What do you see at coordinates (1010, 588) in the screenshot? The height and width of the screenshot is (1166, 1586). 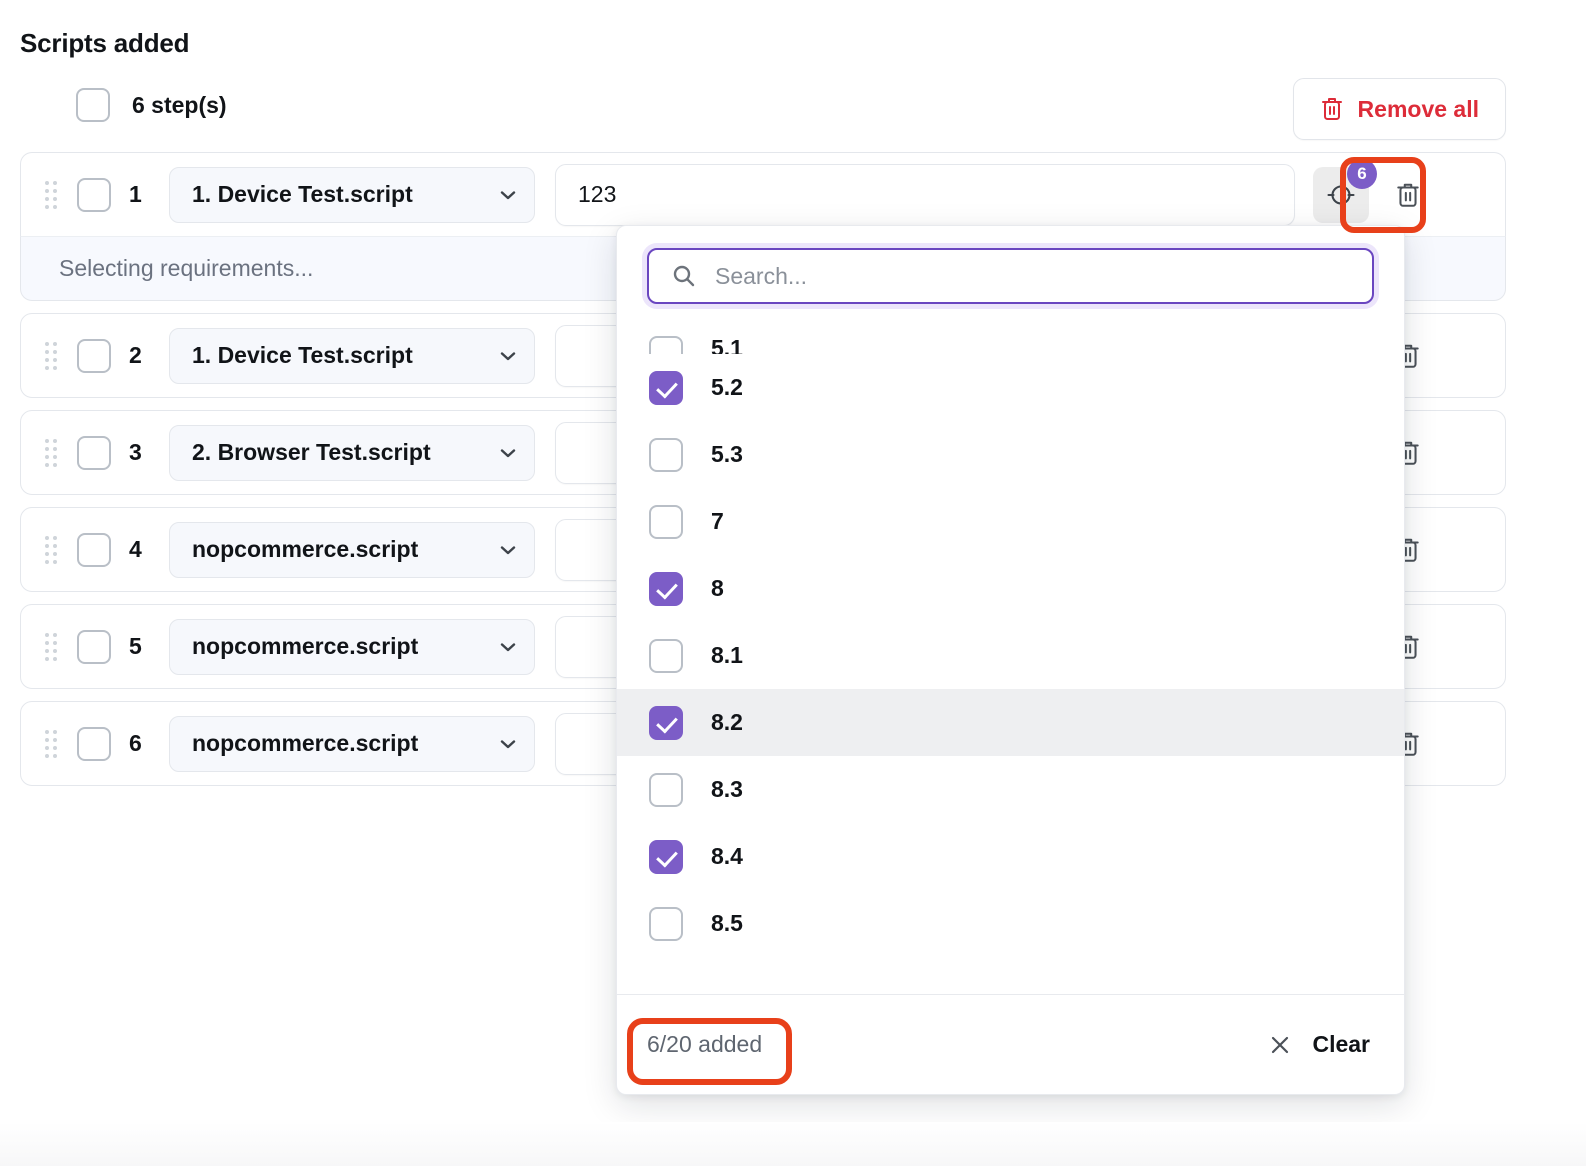 I see `list-item: 8` at bounding box center [1010, 588].